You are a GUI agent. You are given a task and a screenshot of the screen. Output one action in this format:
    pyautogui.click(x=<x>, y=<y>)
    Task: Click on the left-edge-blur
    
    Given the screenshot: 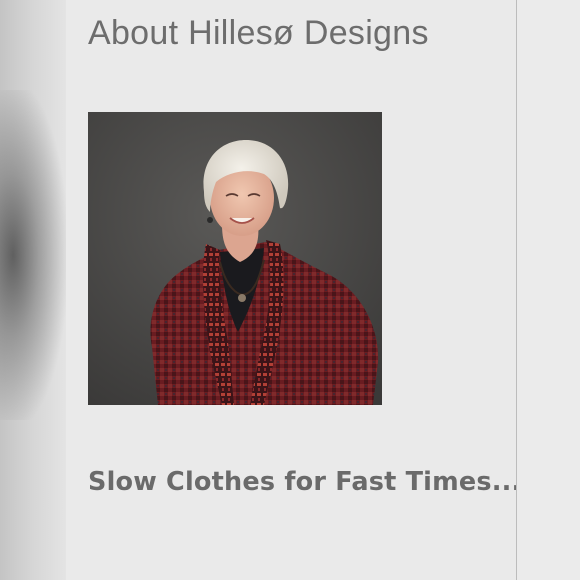 What is the action you would take?
    pyautogui.click(x=33, y=290)
    